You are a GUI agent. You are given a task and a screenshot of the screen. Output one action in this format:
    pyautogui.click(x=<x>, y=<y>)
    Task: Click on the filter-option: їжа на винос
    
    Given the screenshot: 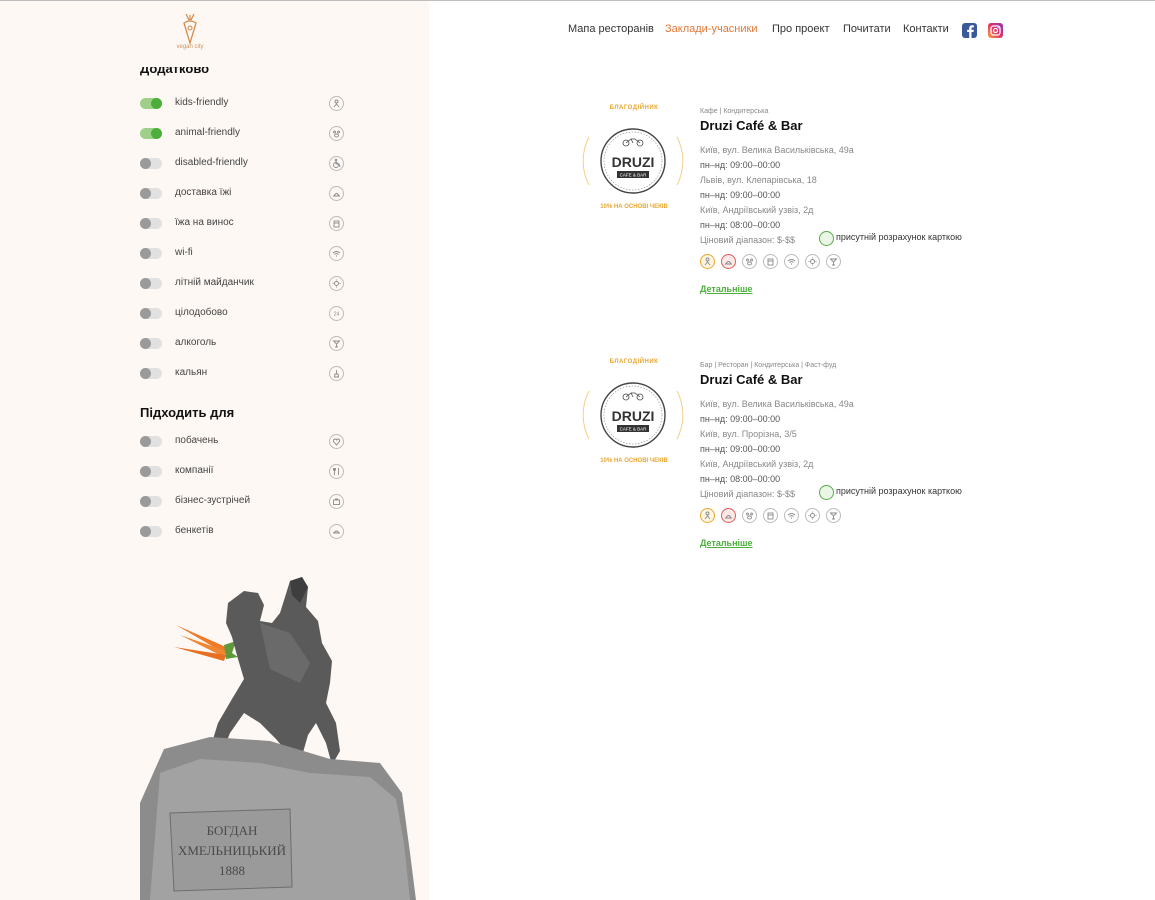 What is the action you would take?
    pyautogui.click(x=242, y=224)
    